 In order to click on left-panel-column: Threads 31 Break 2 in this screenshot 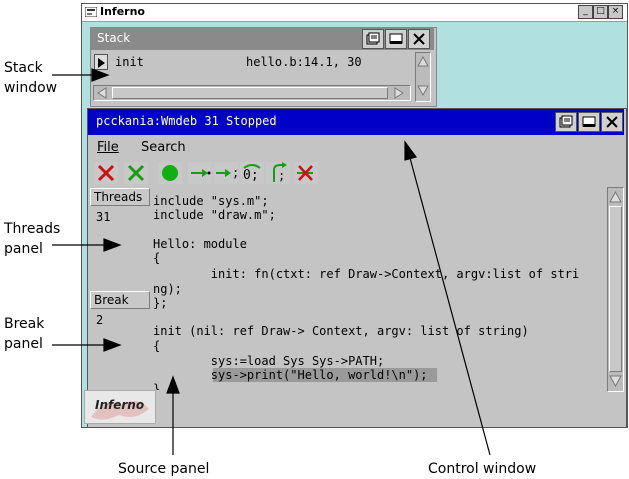, I will do `click(120, 288)`.